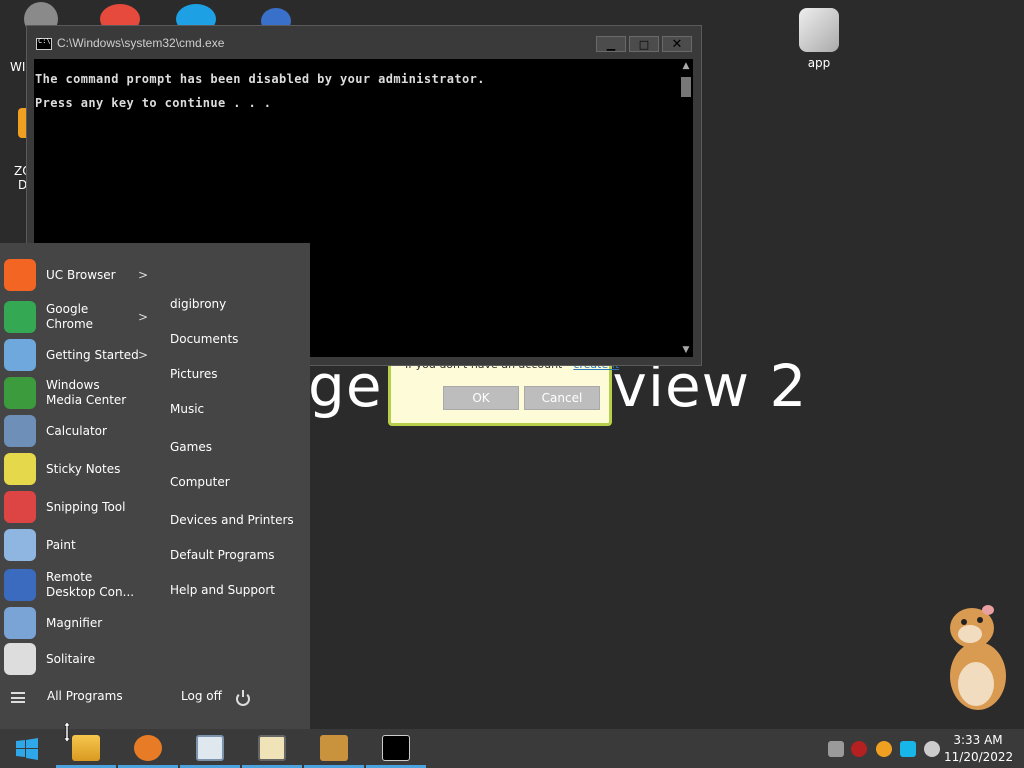  What do you see at coordinates (932, 749) in the screenshot?
I see `tray-volume-icon` at bounding box center [932, 749].